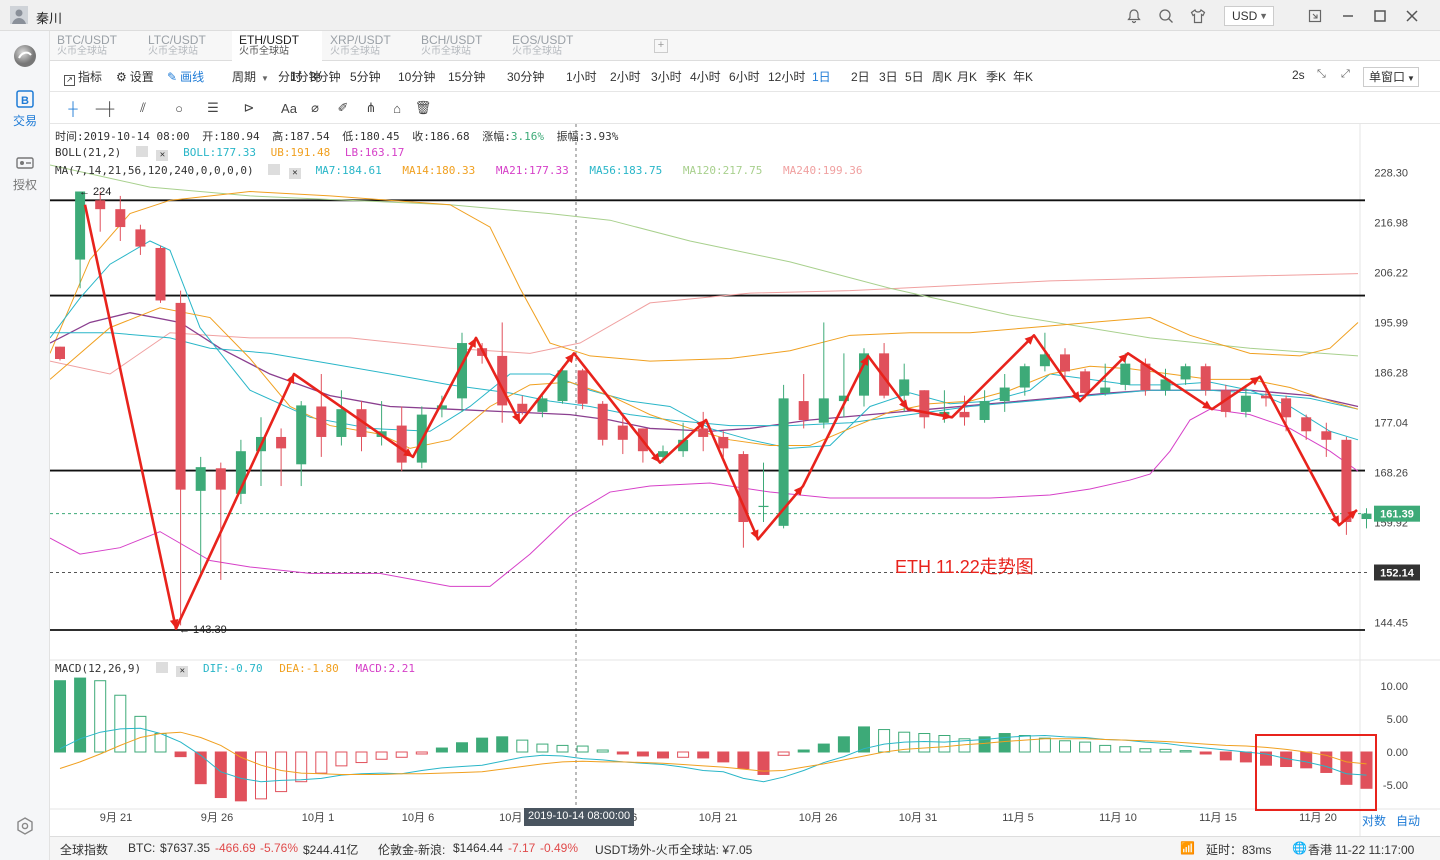 This screenshot has height=860, width=1440. I want to click on sidebar-item-trade: B 交易, so click(25, 109).